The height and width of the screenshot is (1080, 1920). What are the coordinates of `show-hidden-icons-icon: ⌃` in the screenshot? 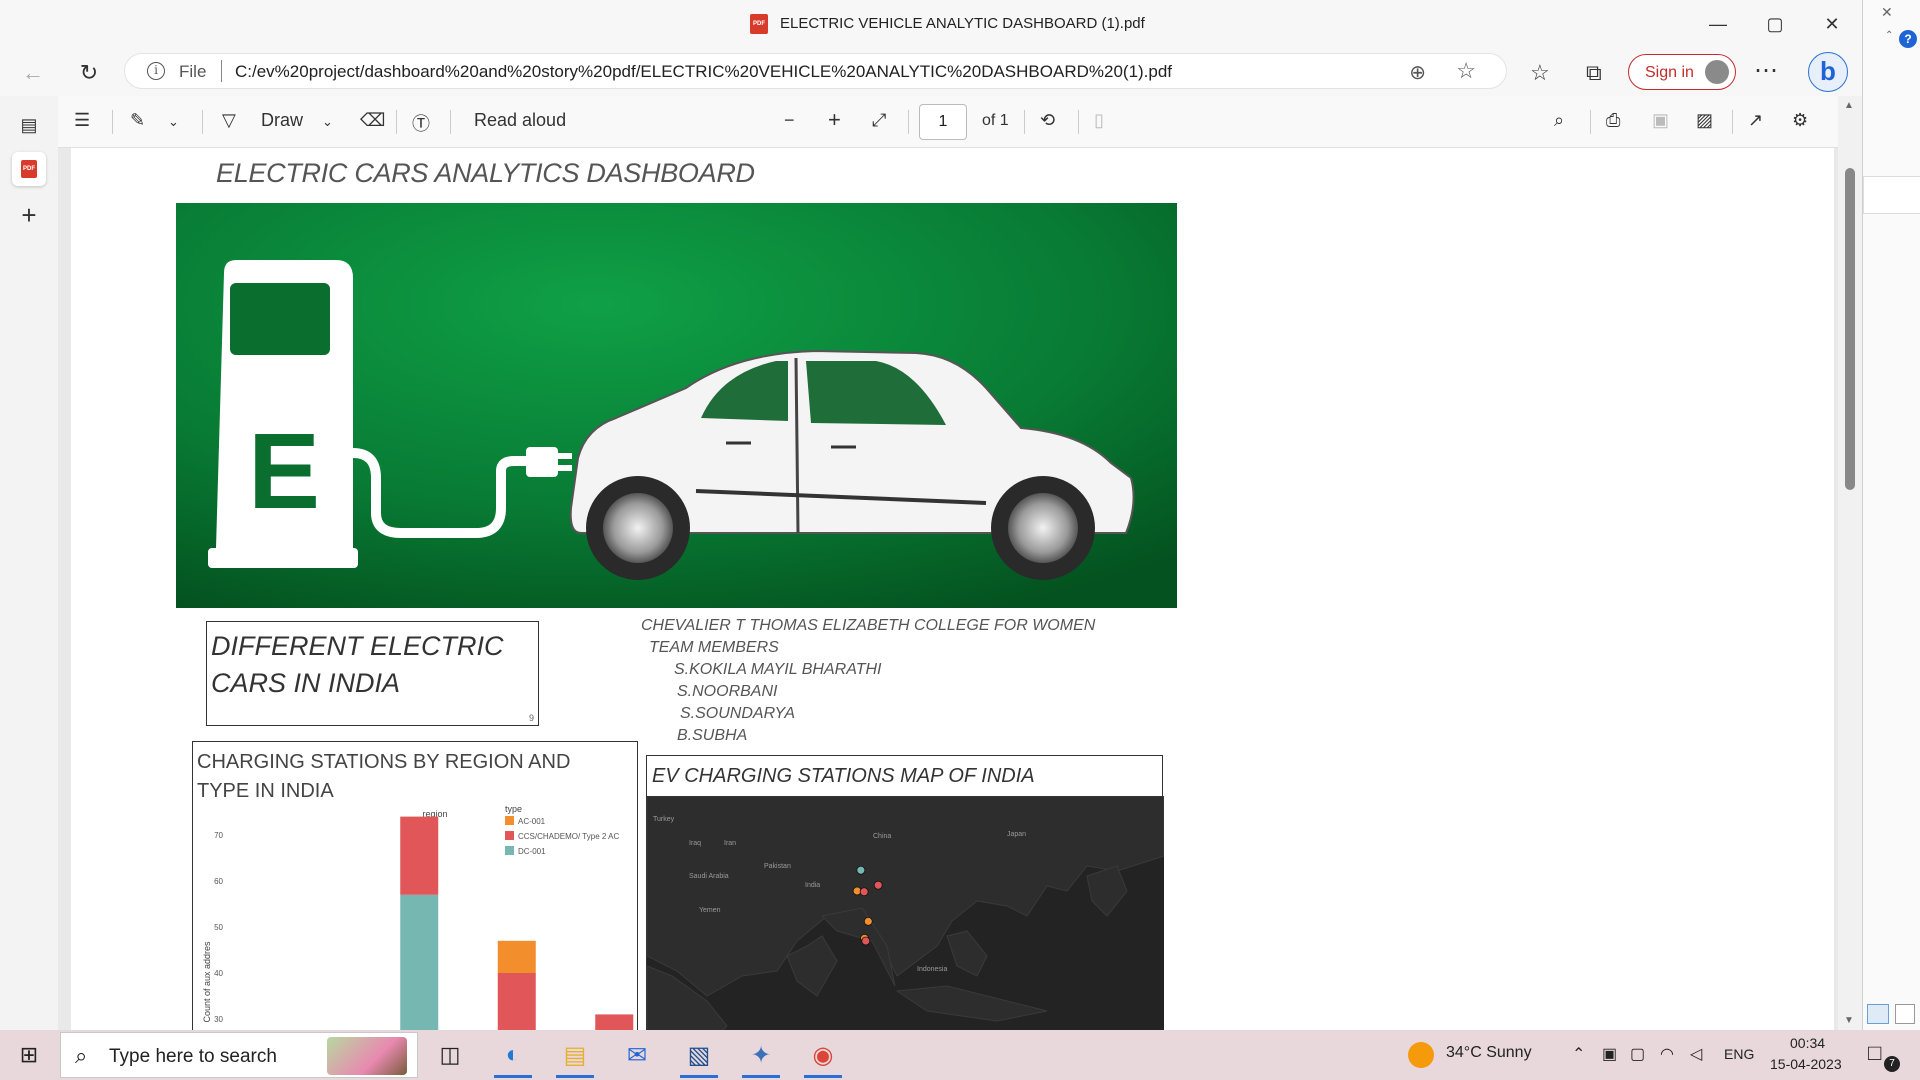 It's located at (1578, 1054).